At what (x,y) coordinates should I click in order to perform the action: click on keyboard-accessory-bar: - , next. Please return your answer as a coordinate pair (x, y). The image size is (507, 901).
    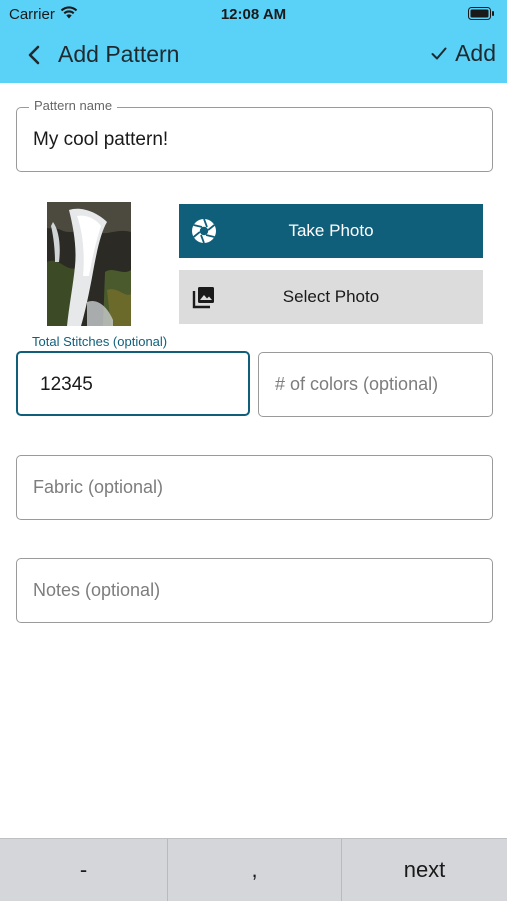
    Looking at the image, I should click on (253, 869).